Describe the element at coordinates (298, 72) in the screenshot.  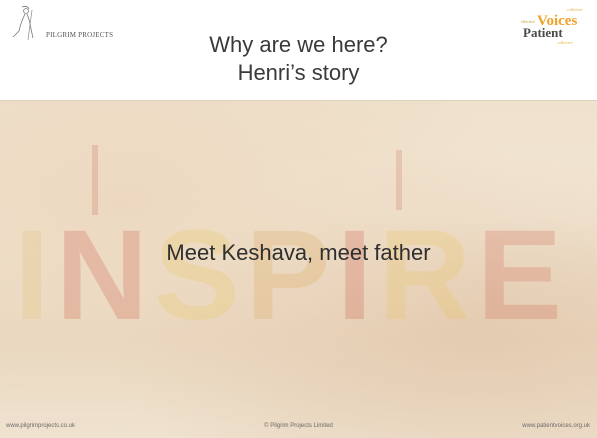
I see `slide-title-line-2: Henri’s story` at that location.